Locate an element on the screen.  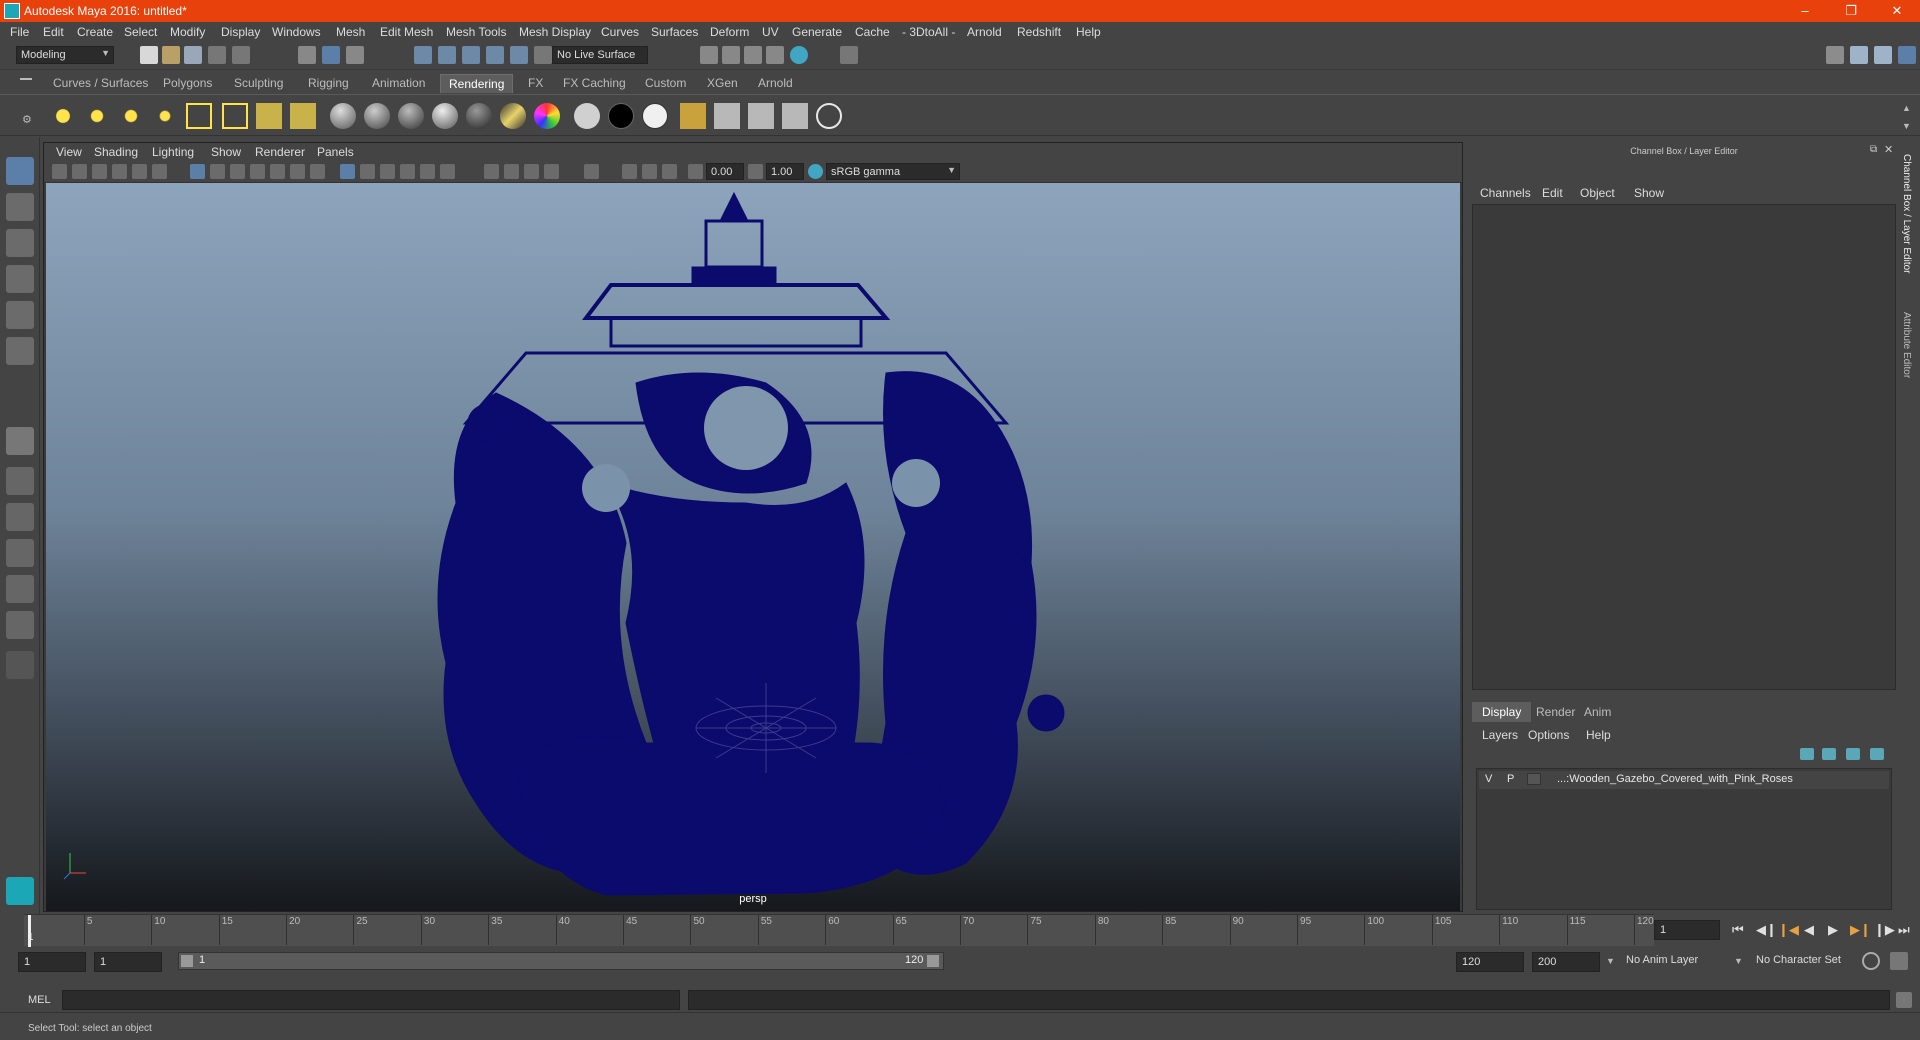
safe-title-icon is located at coordinates (317, 171).